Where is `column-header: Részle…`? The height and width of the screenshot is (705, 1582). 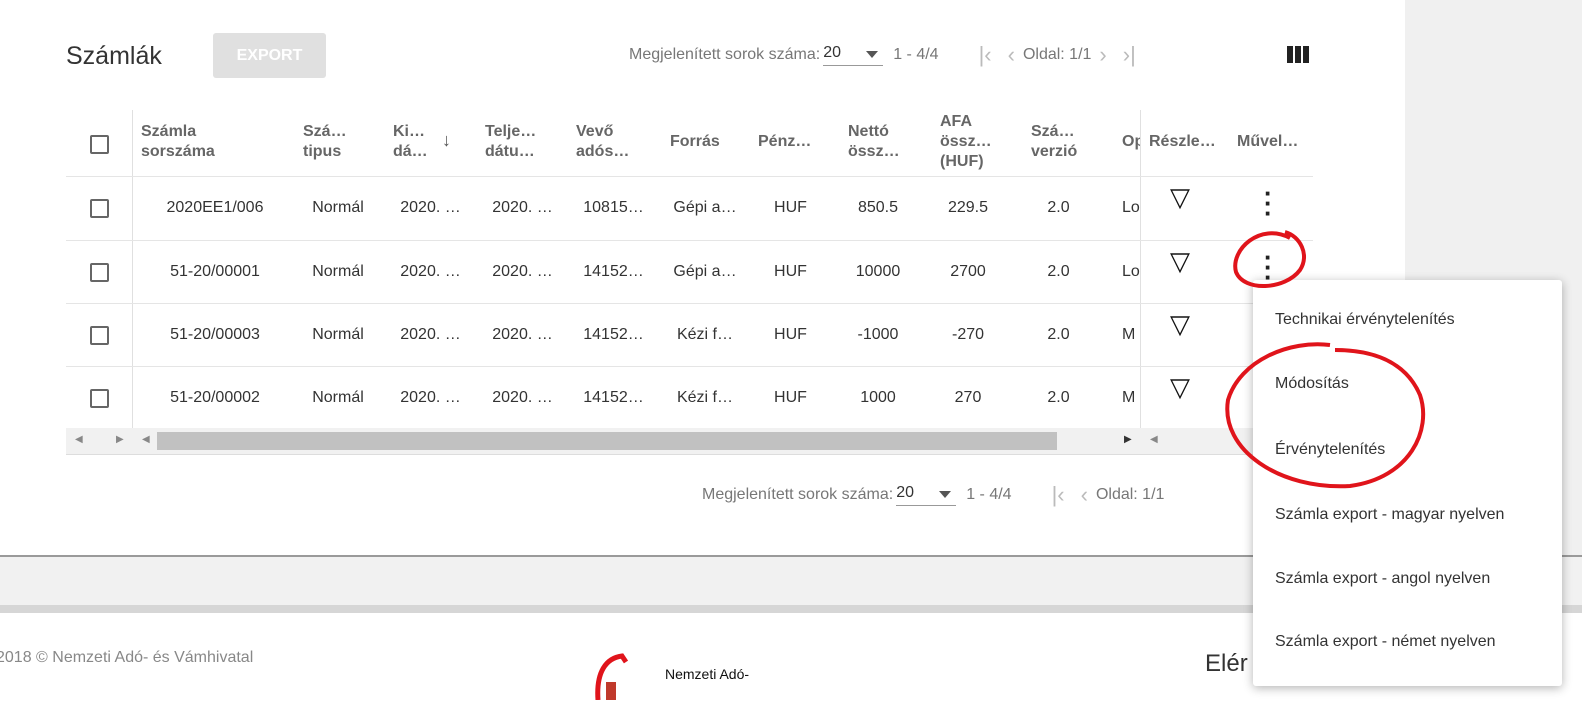
column-header: Részle… is located at coordinates (1182, 142).